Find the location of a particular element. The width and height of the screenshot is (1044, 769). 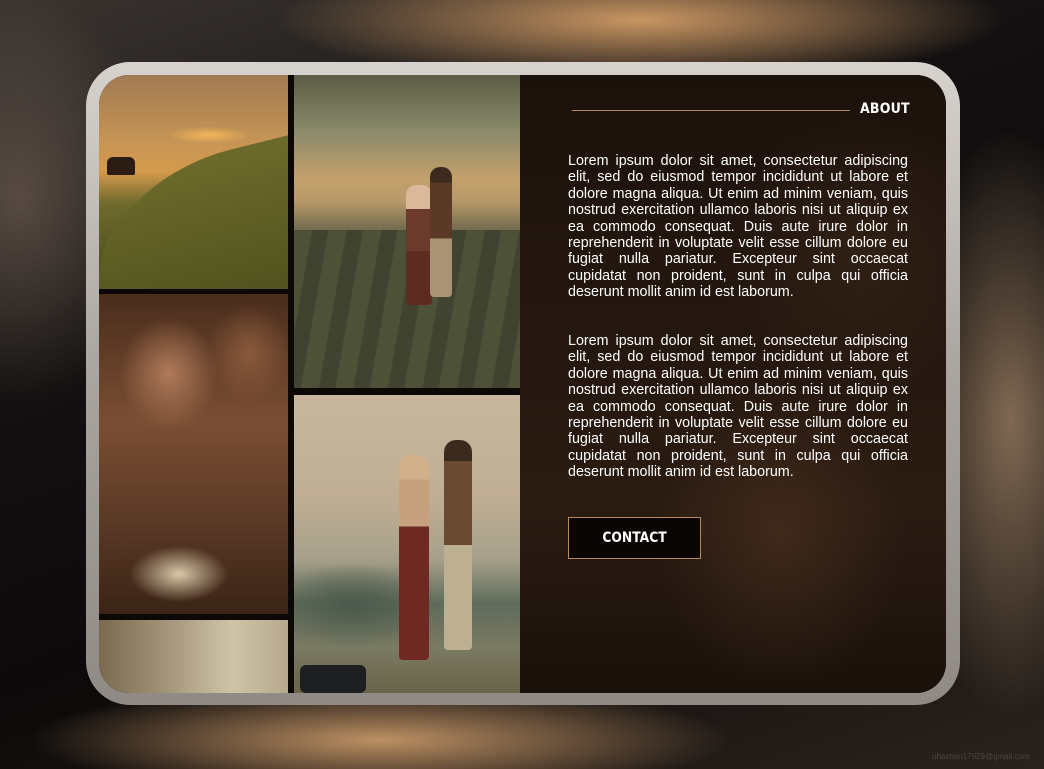

contact-button-label: CONTACT is located at coordinates (634, 538).